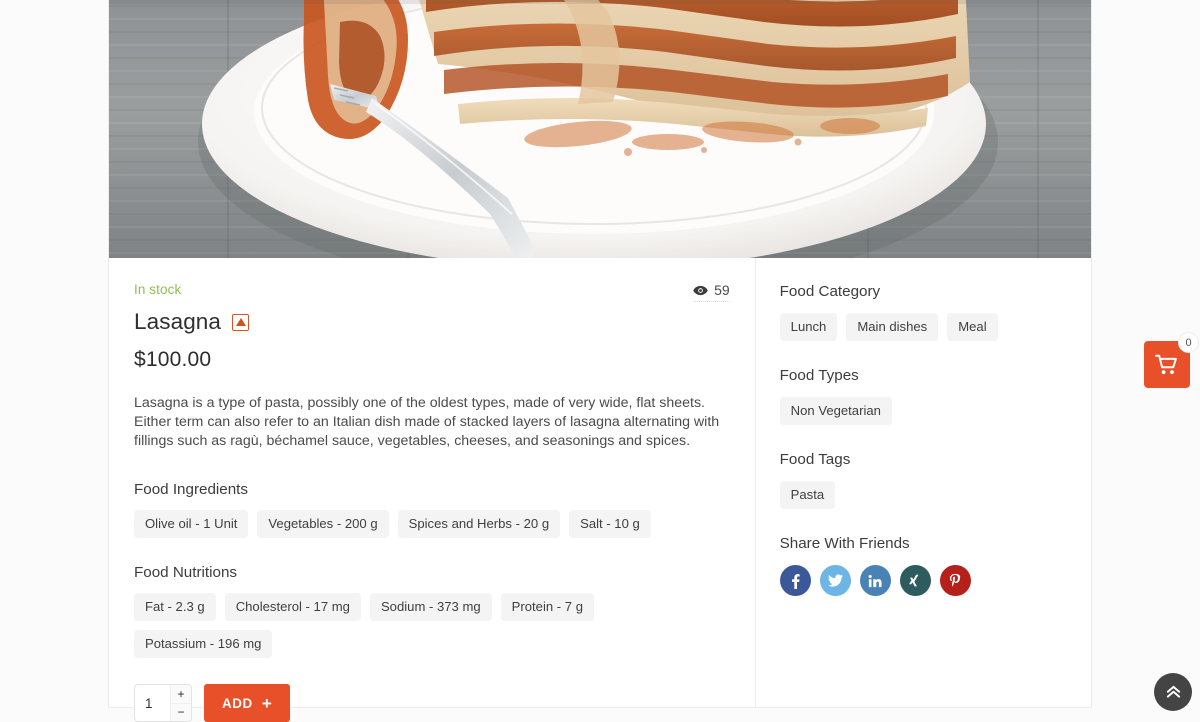 This screenshot has height=722, width=1200. What do you see at coordinates (152, 703) in the screenshot?
I see `quantity-input` at bounding box center [152, 703].